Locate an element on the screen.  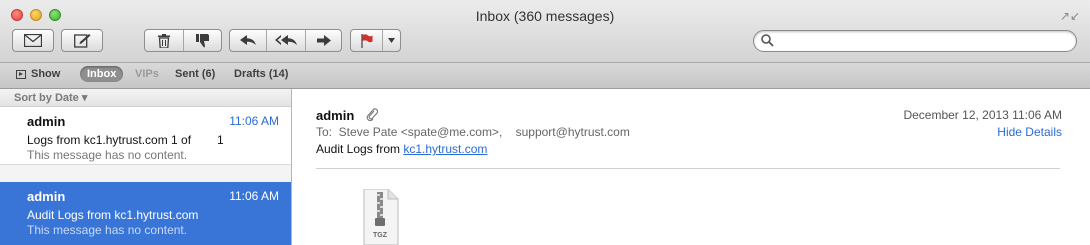
delete-junk-group is located at coordinates (183, 40).